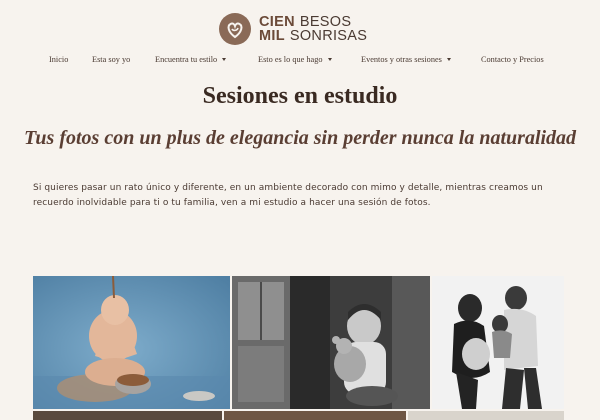  I want to click on logo-word-sonrisas: SONRISAS, so click(328, 36).